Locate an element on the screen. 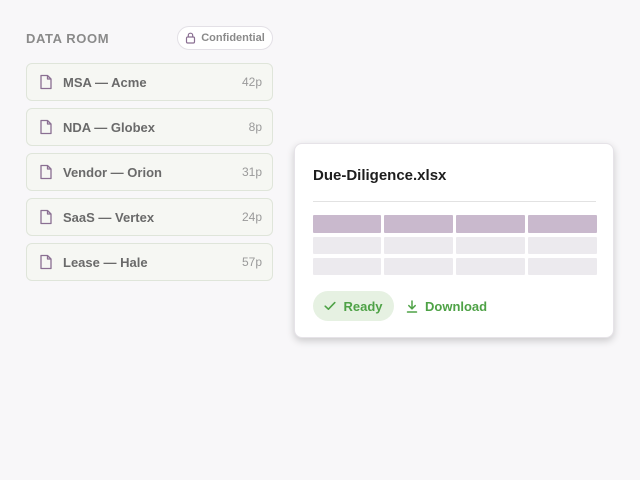 Image resolution: width=640 pixels, height=480 pixels. spreadsheet-thumbnail is located at coordinates (455, 245).